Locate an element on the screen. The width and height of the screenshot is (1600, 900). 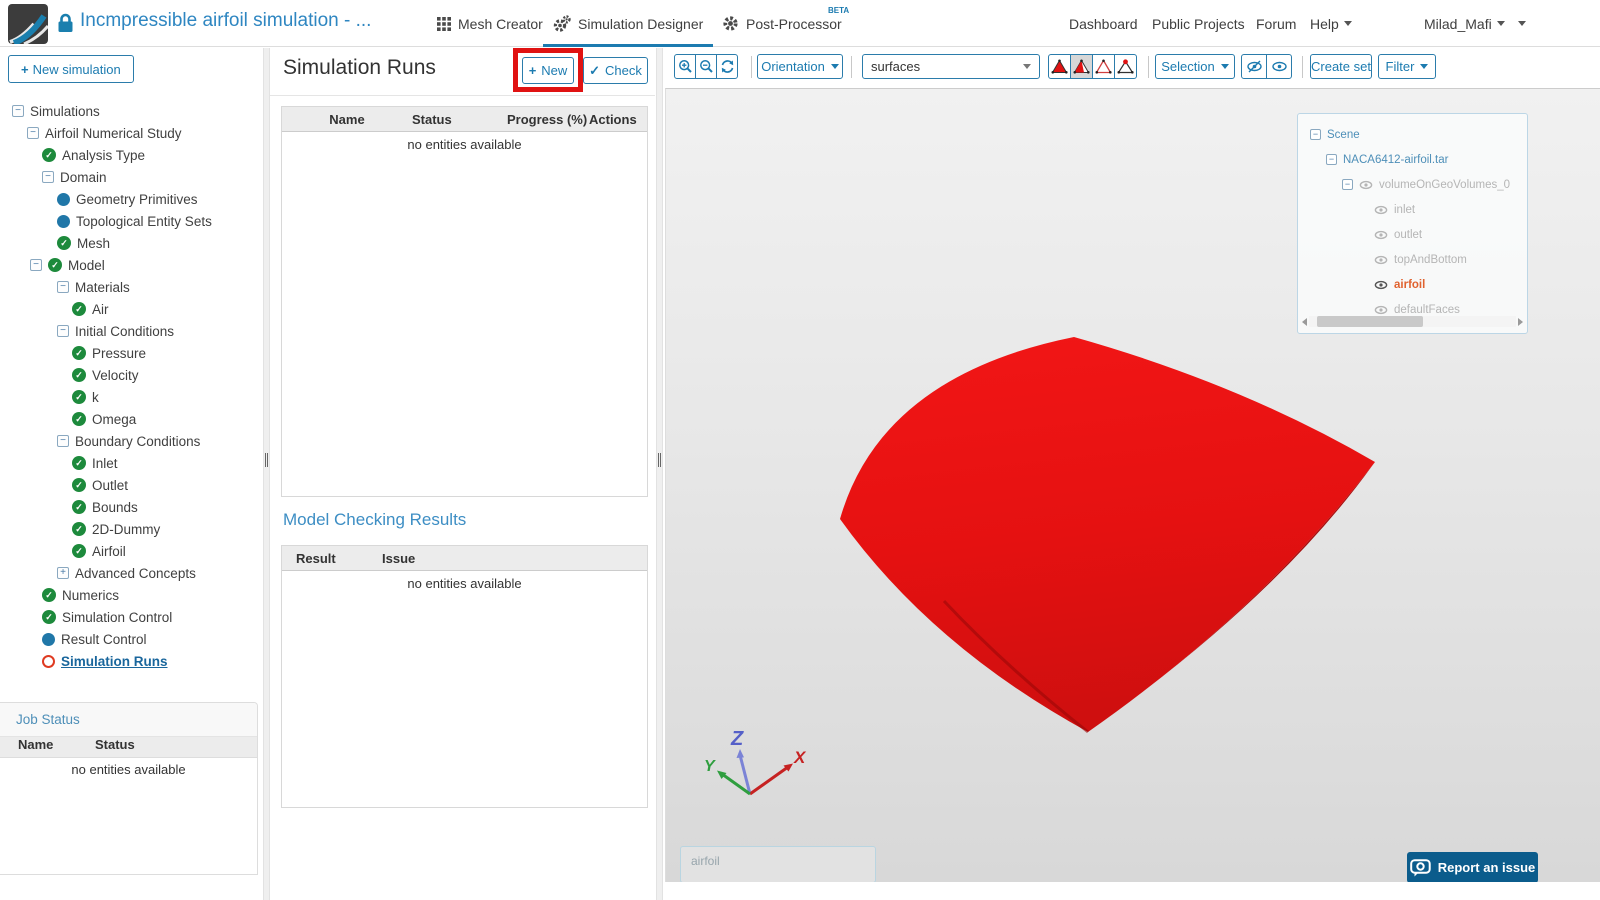
nav-help-menu: Help is located at coordinates (1331, 23).